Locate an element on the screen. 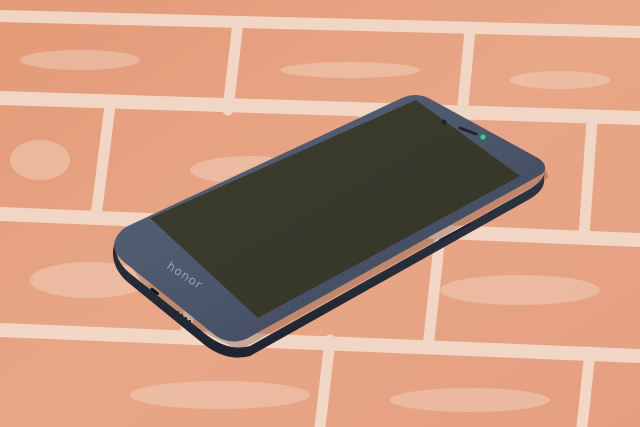  front-camera is located at coordinates (444, 122).